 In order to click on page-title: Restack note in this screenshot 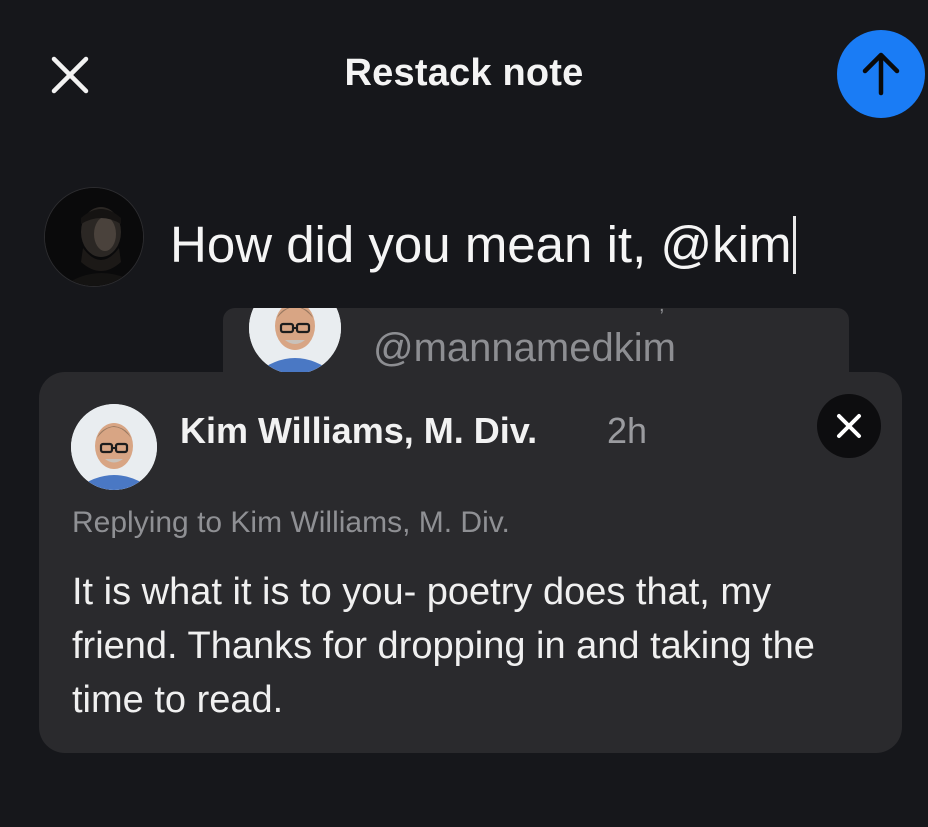, I will do `click(464, 73)`.